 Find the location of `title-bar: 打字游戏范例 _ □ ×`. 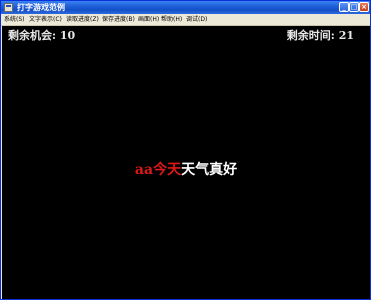

title-bar: 打字游戏范例 _ □ × is located at coordinates (185, 7).